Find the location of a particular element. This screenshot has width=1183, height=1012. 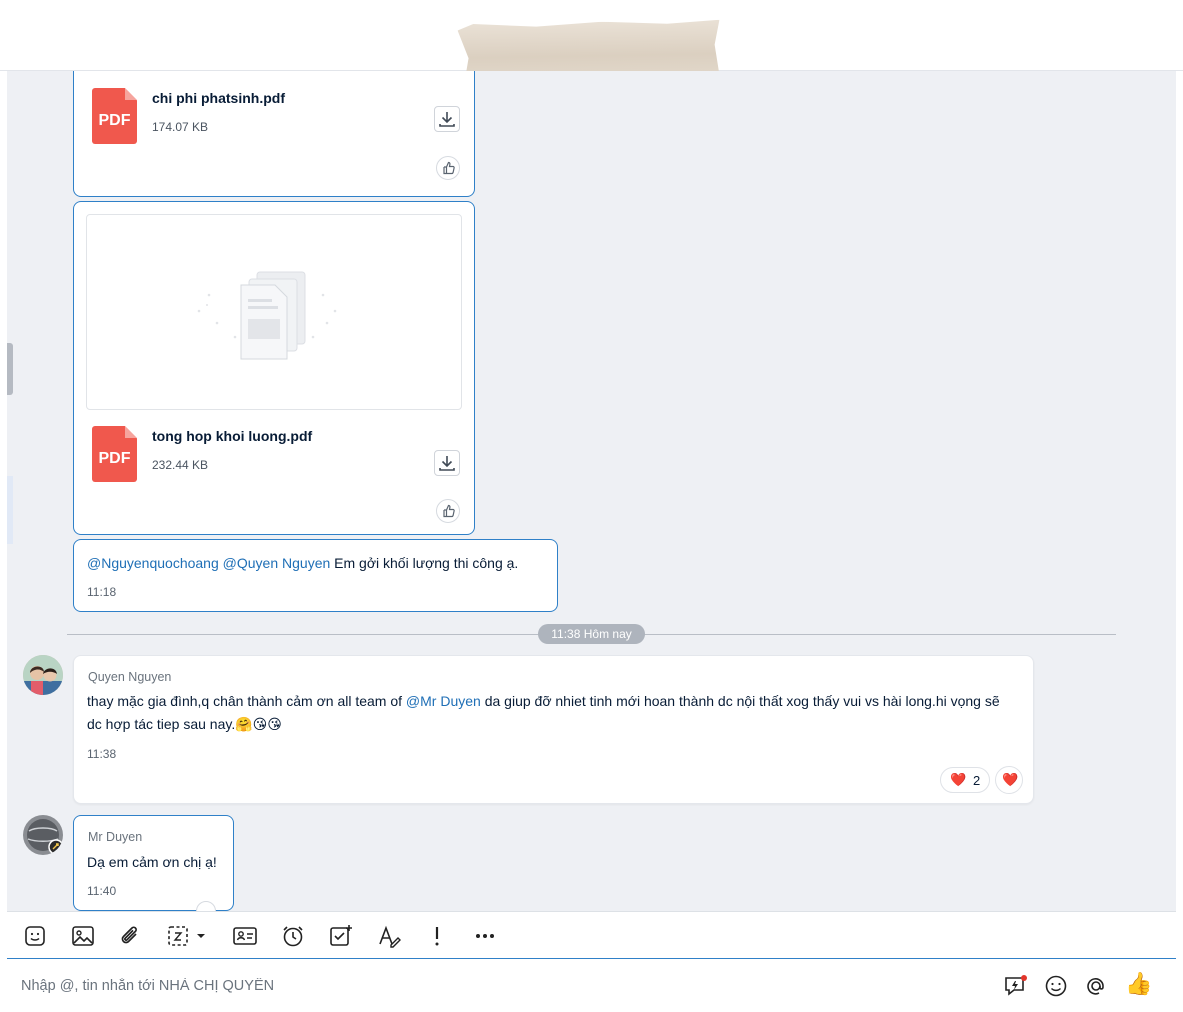

emoji-icon is located at coordinates (1056, 986).